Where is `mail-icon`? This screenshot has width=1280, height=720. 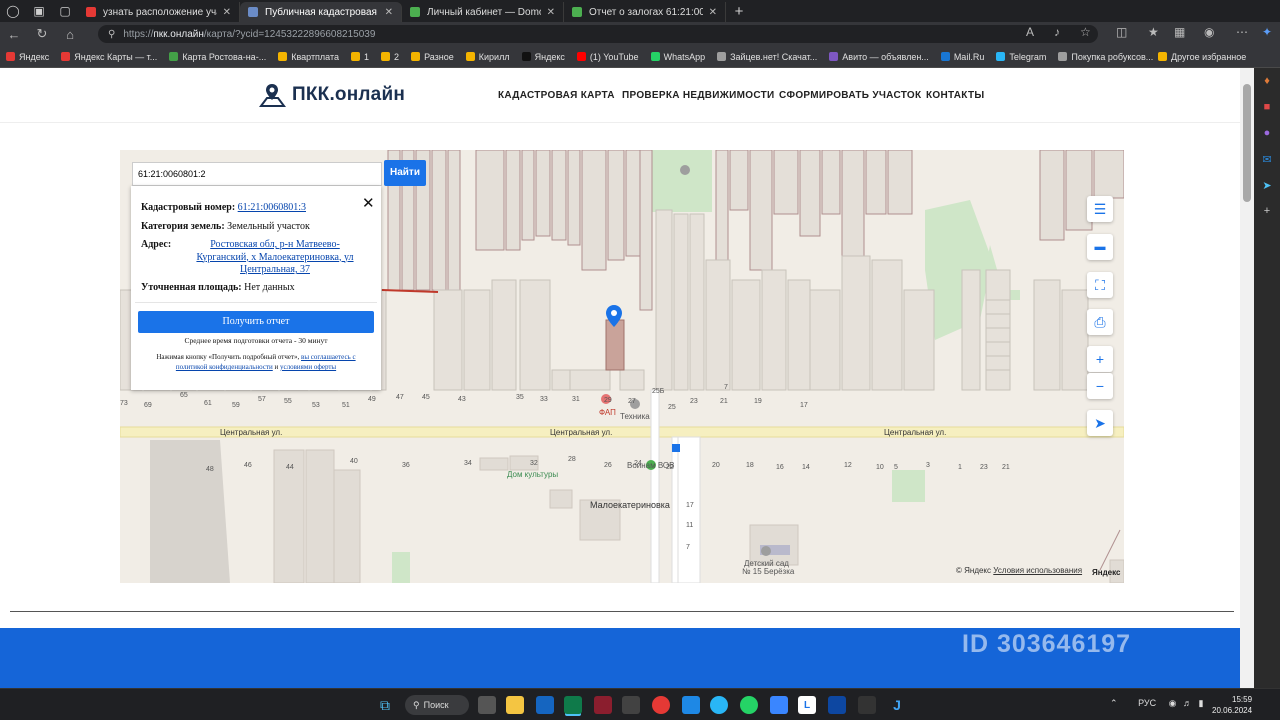 mail-icon is located at coordinates (545, 705).